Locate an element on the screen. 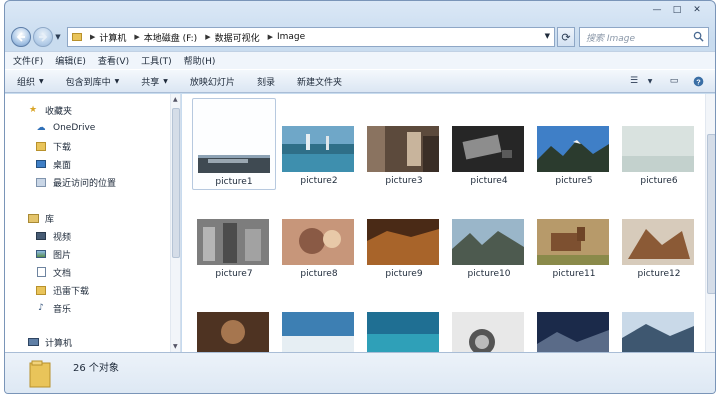  file-tile: picture6 is located at coordinates (659, 144).